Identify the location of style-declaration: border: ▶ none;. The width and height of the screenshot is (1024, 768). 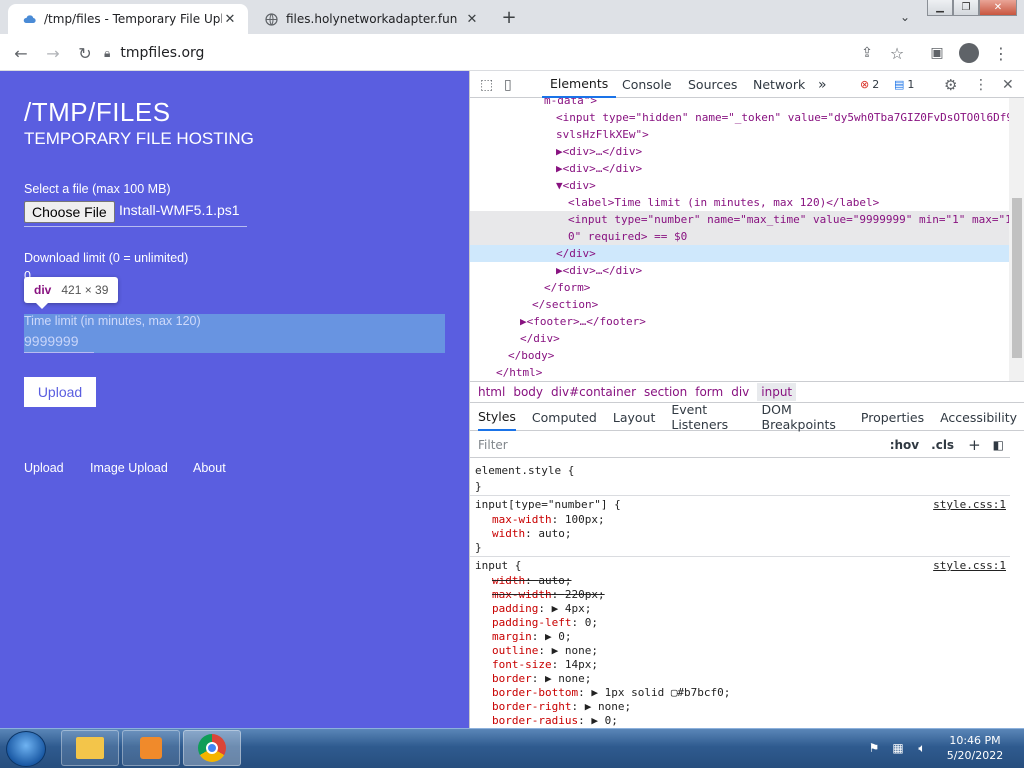
(541, 679).